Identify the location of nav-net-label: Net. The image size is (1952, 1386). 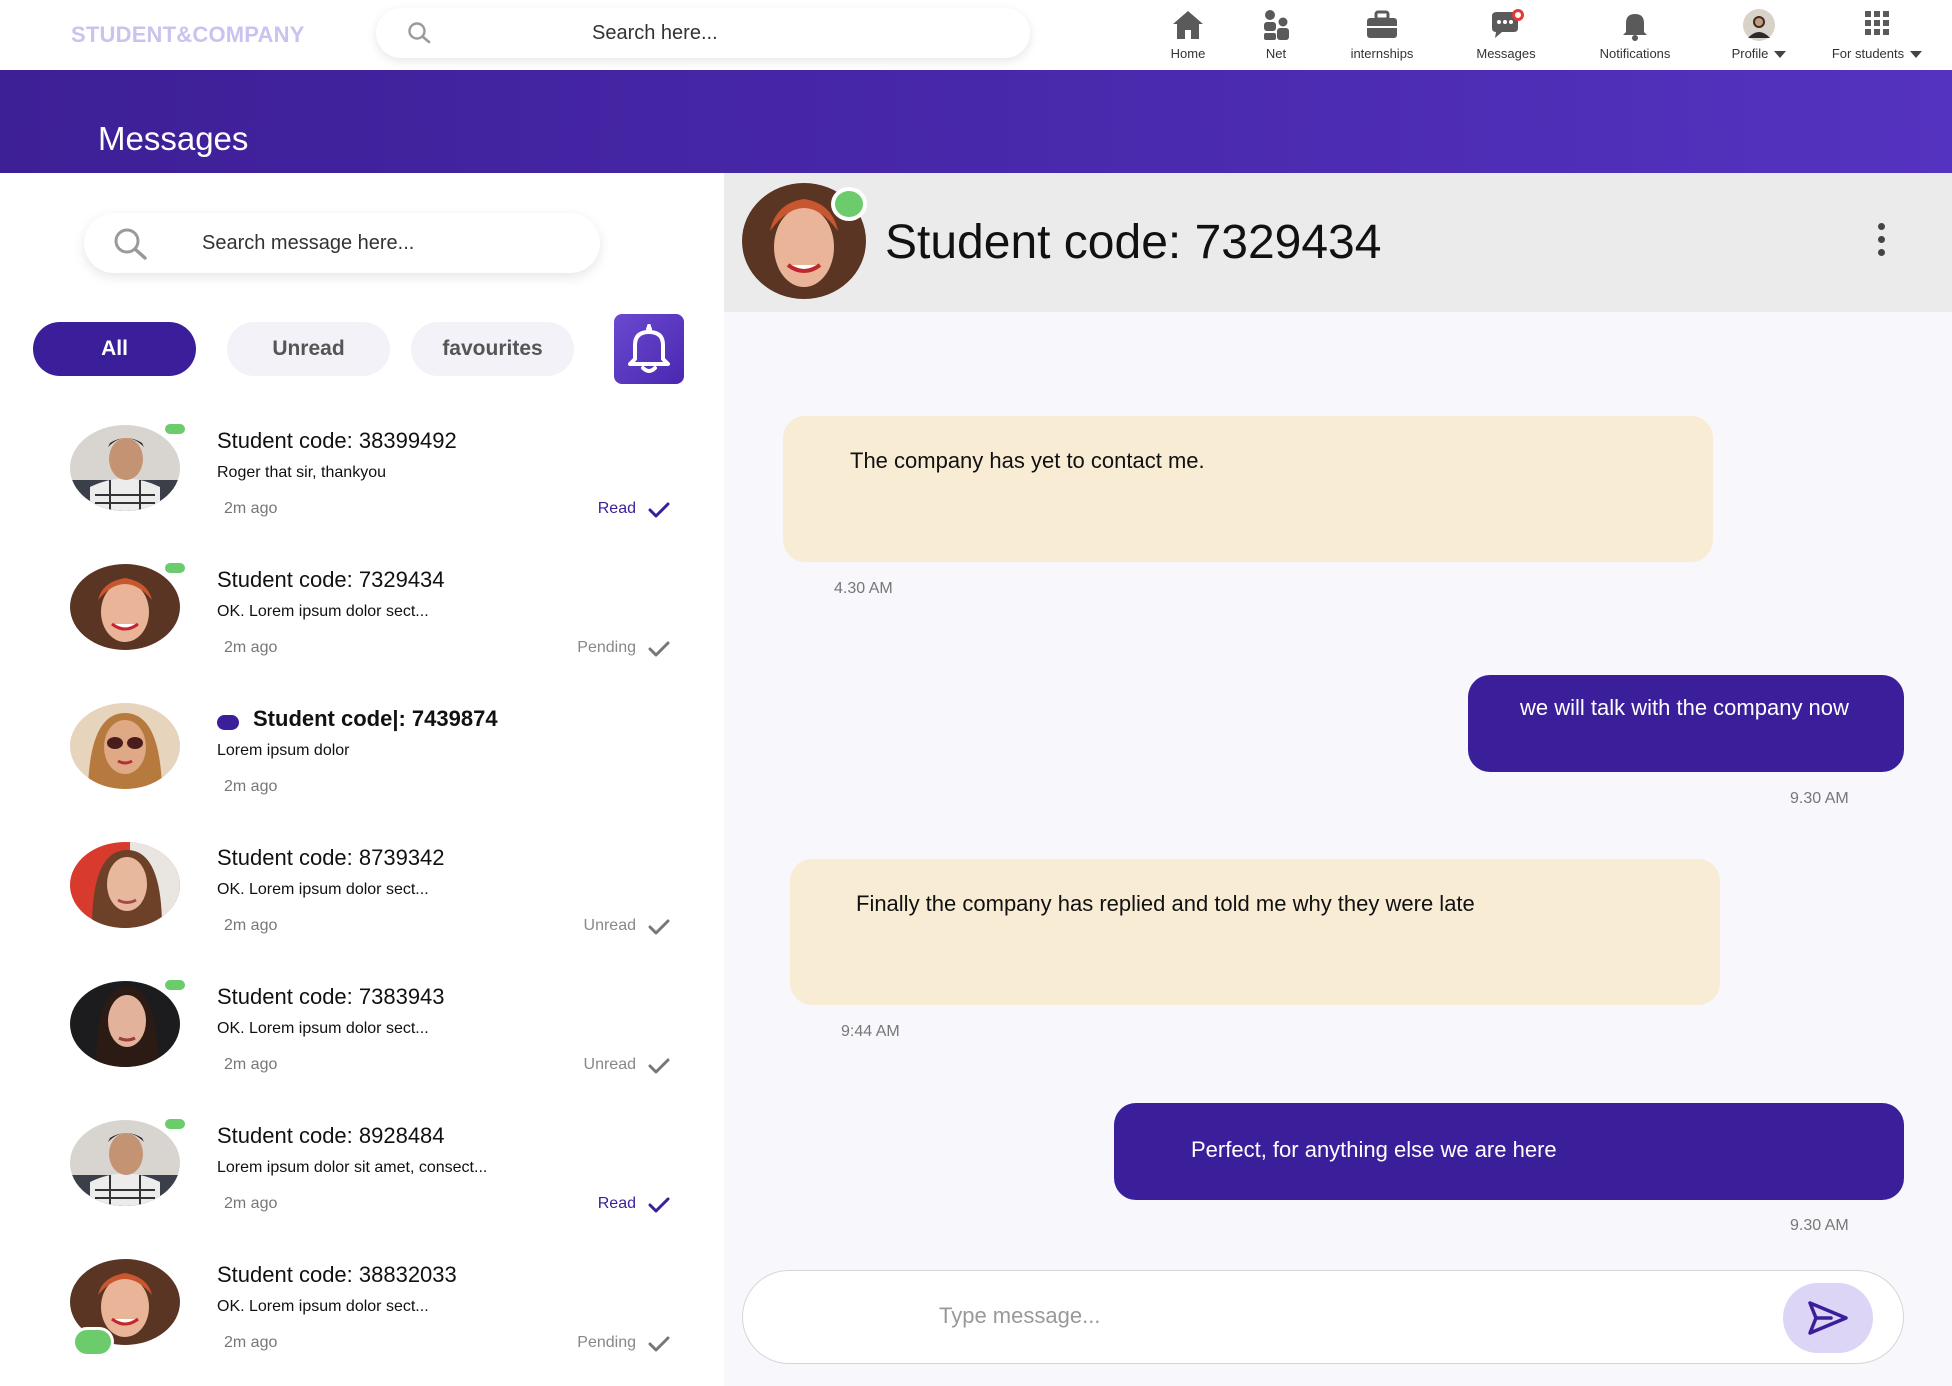
(1276, 53).